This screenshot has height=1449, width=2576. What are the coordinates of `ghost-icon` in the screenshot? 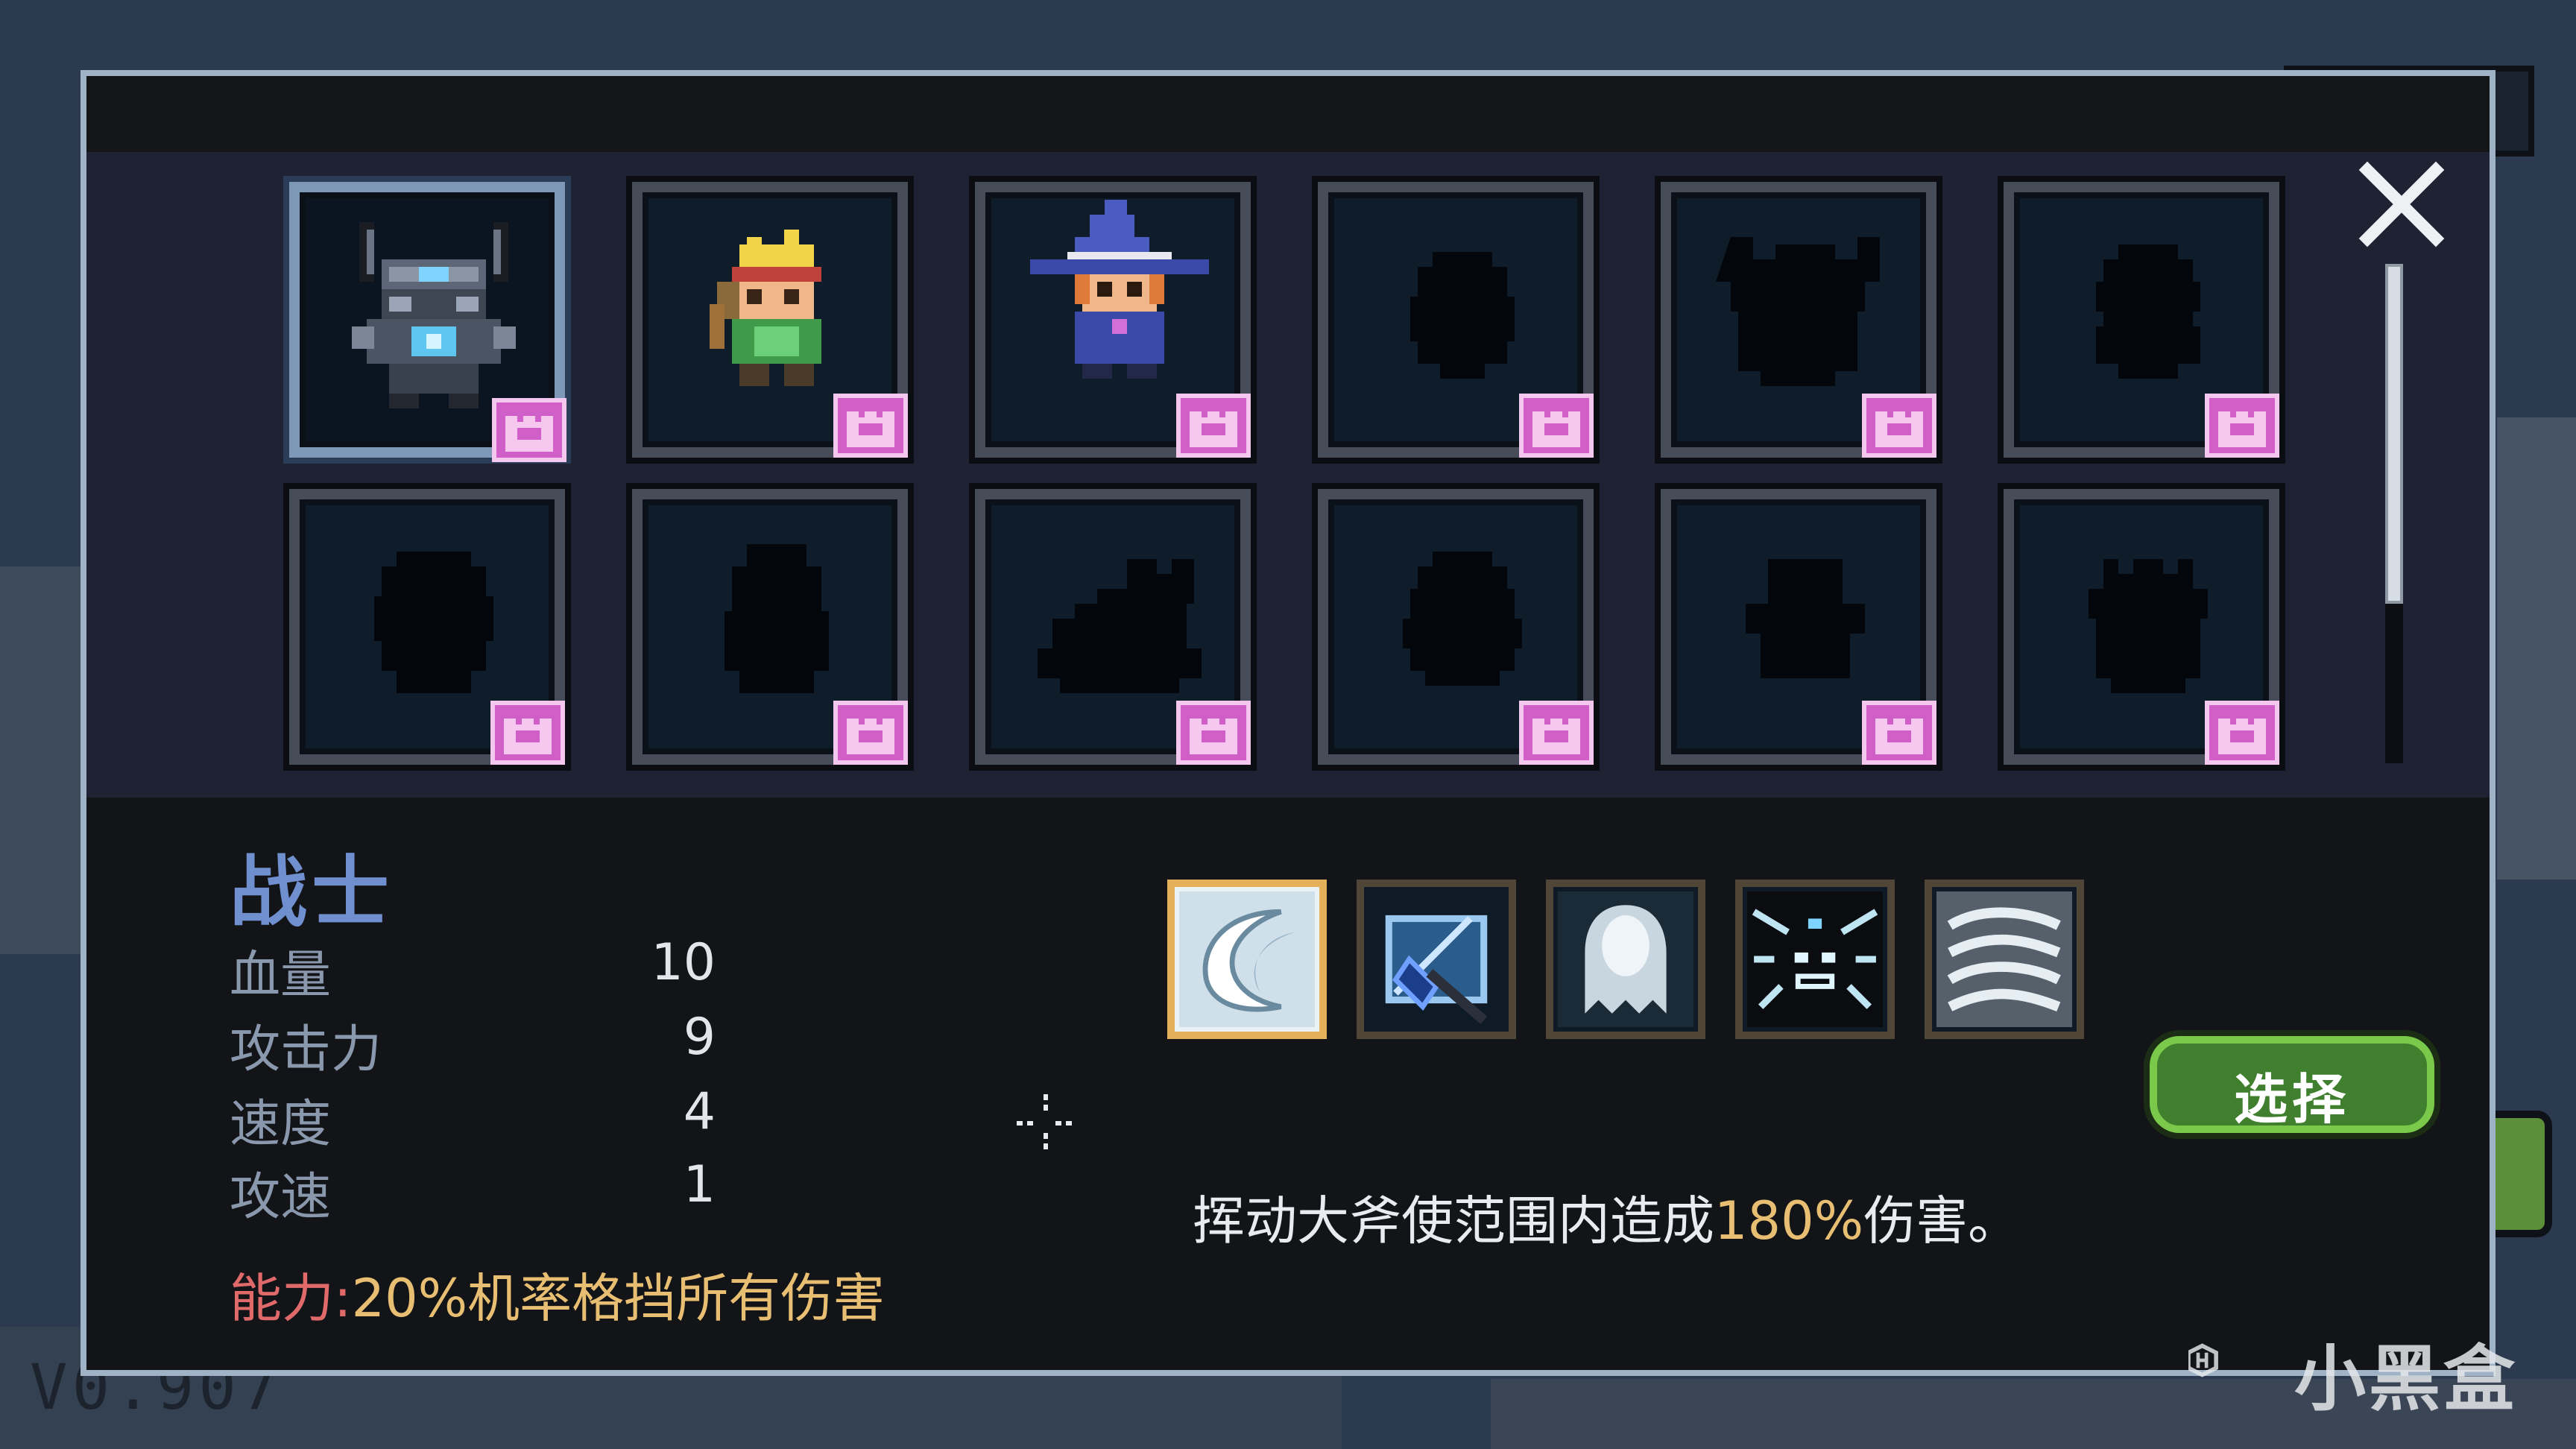 It's located at (1626, 959).